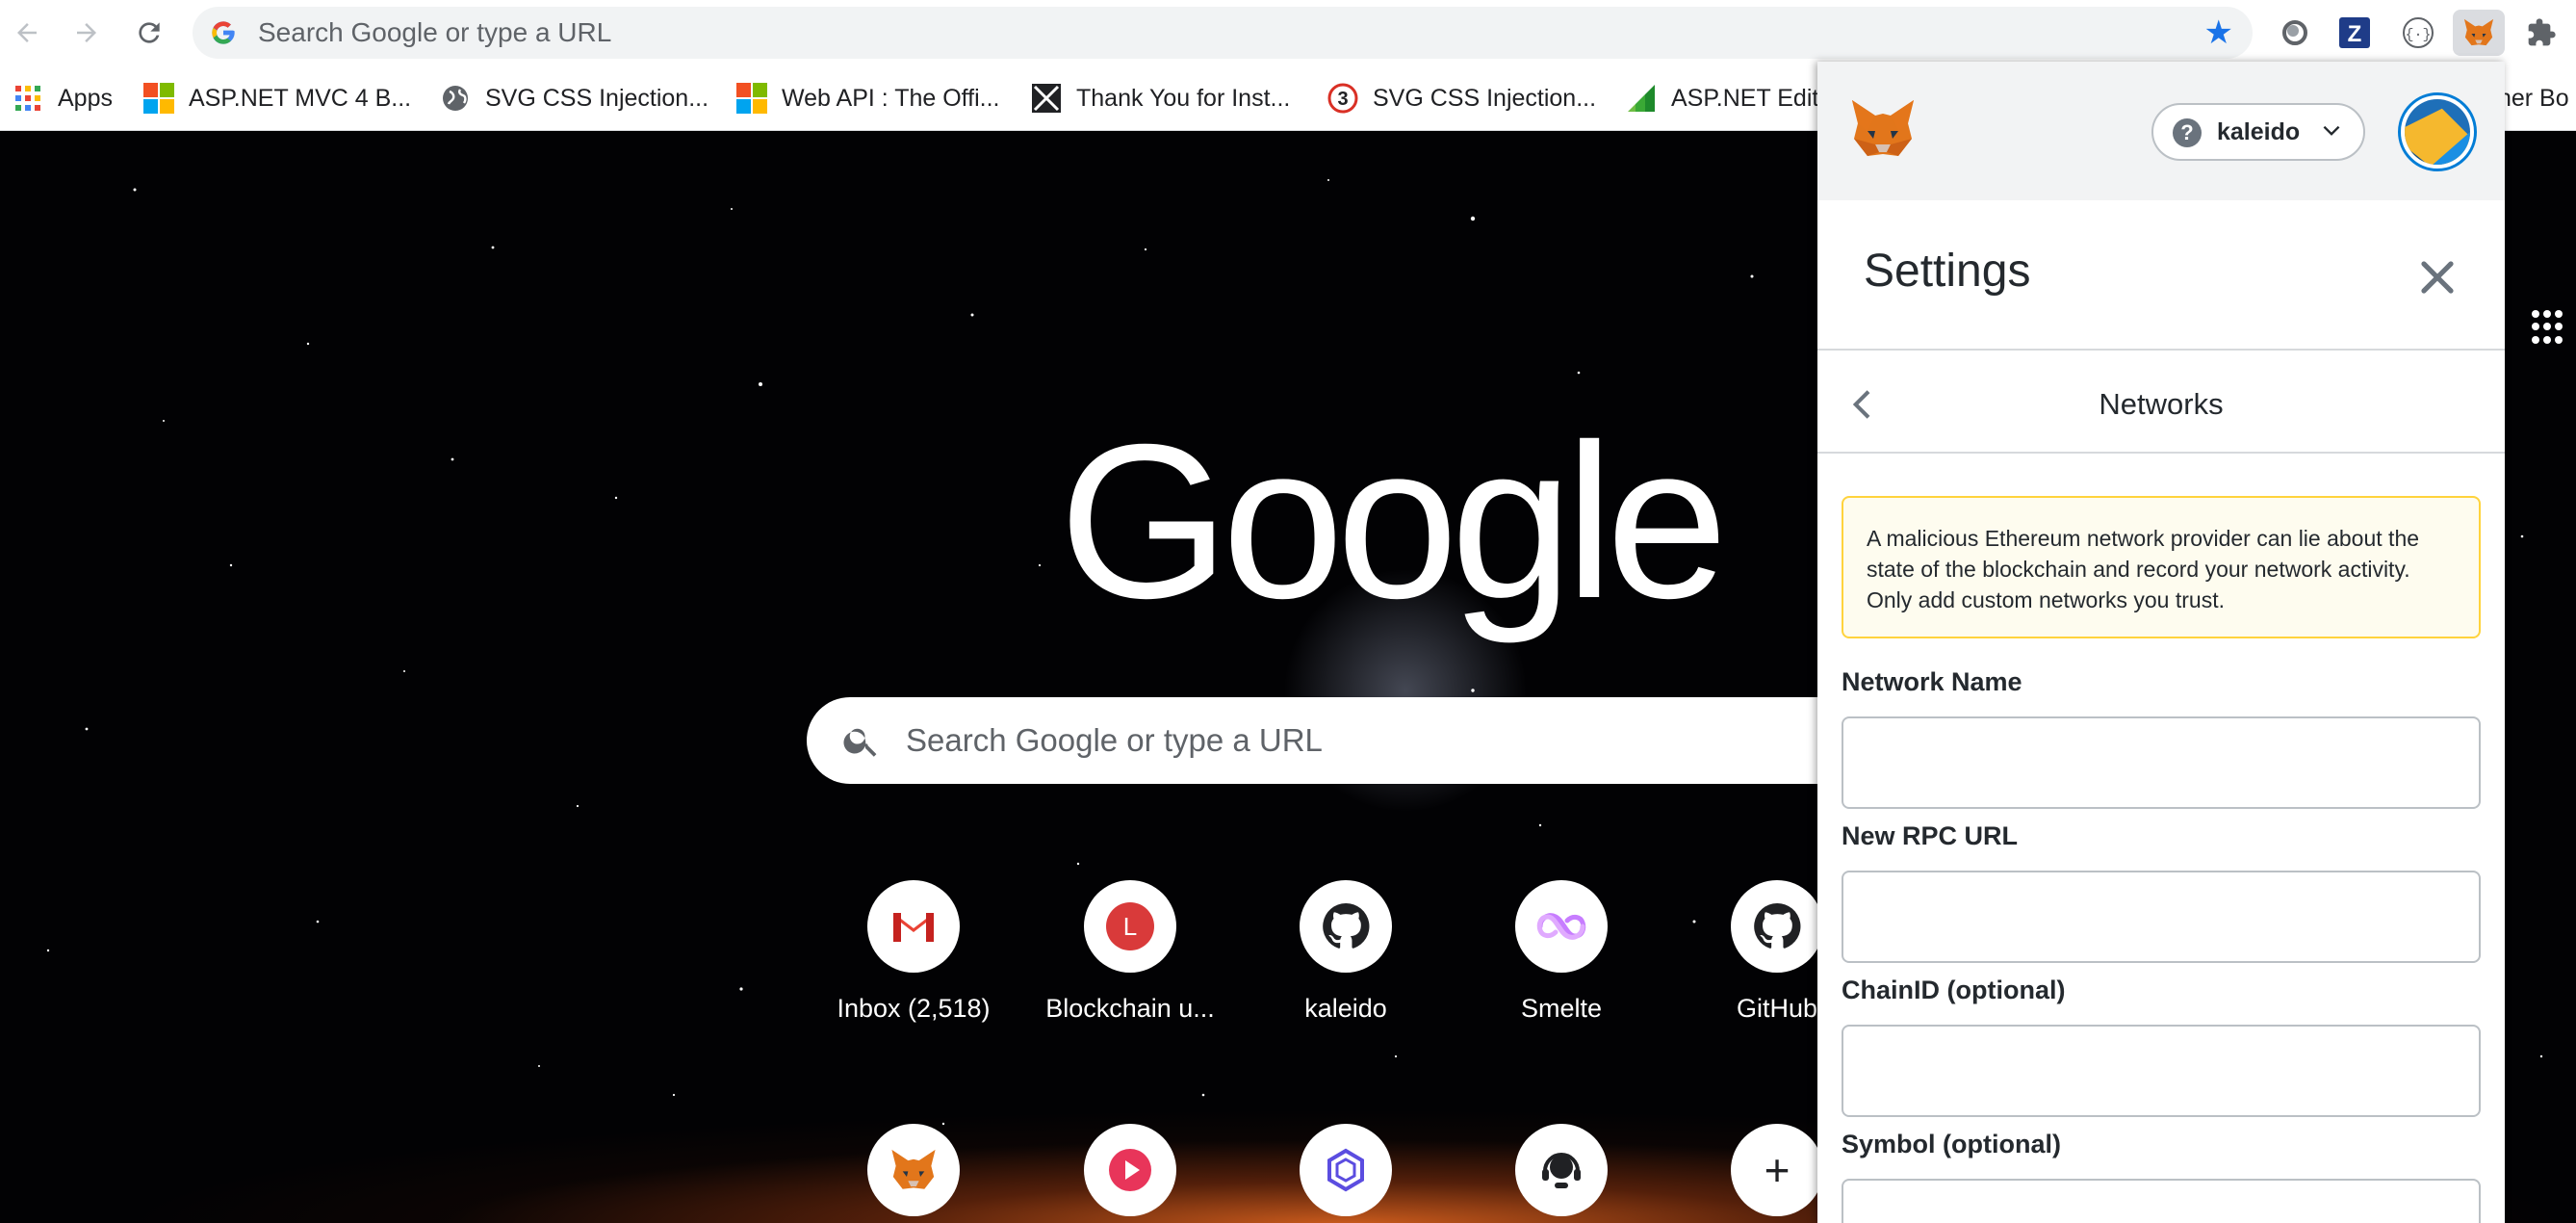 Image resolution: width=2576 pixels, height=1223 pixels. I want to click on google-logo: Google, so click(1393, 522).